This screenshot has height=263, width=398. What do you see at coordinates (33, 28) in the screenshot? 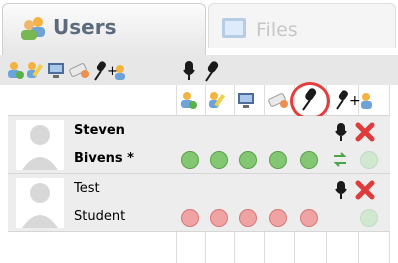
I see `users-icon` at bounding box center [33, 28].